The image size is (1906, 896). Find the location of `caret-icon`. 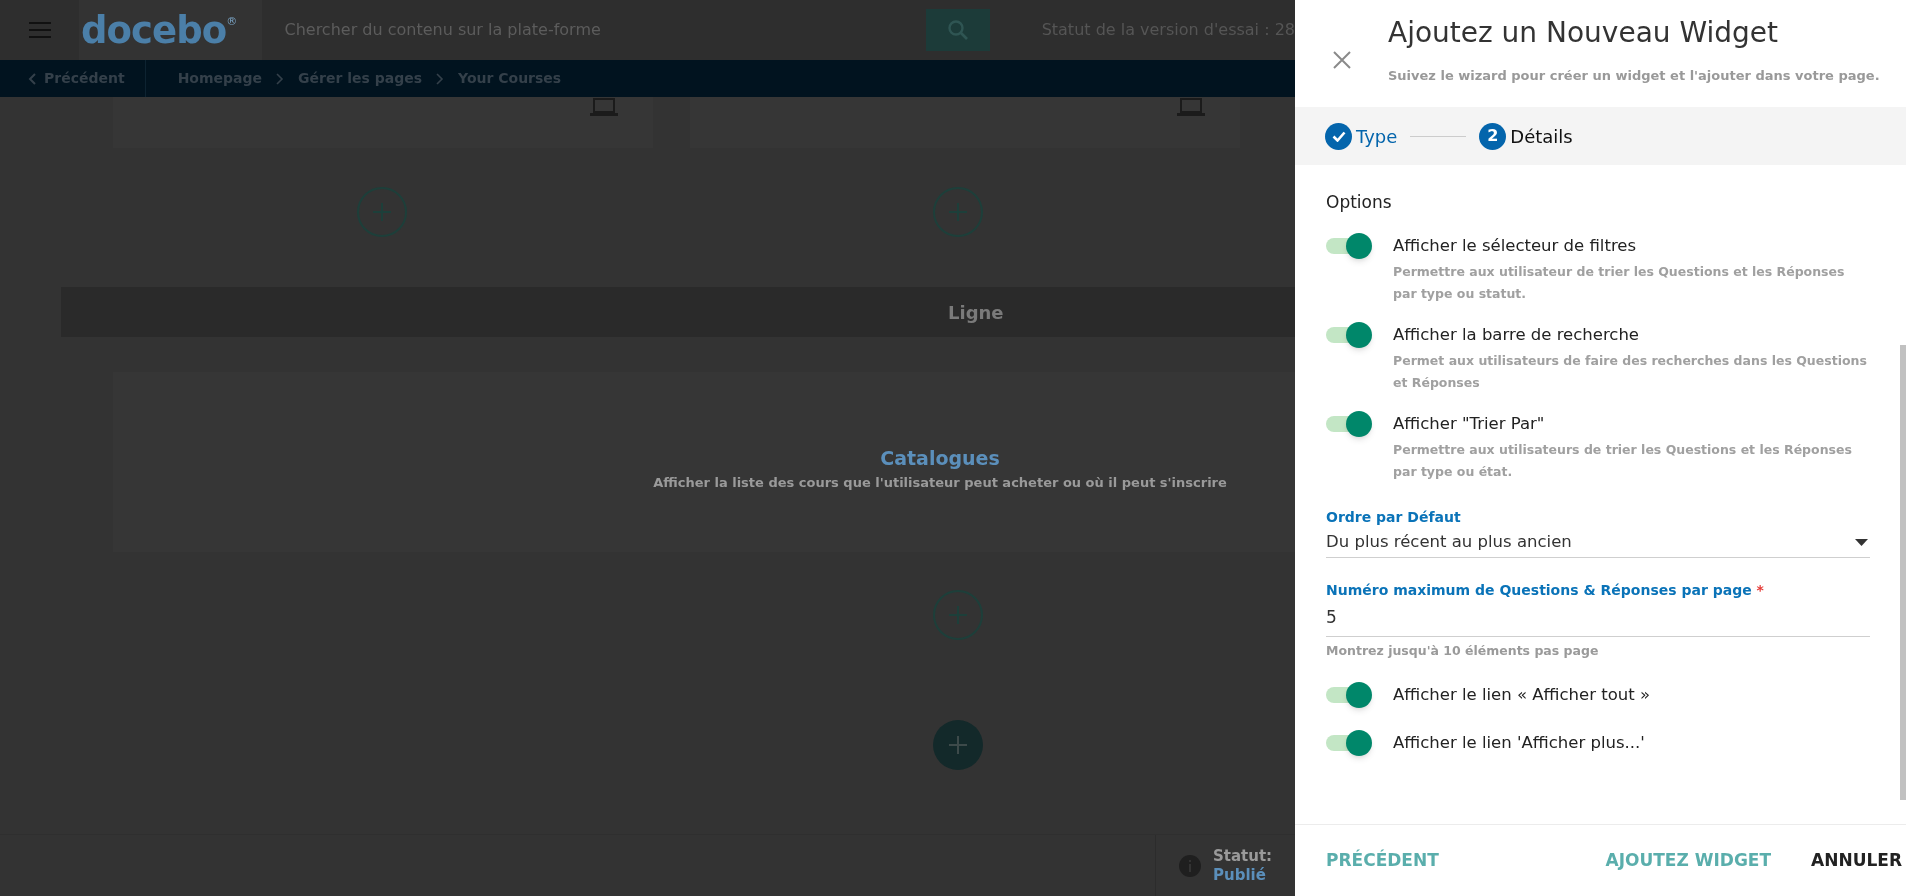

caret-icon is located at coordinates (1861, 542).